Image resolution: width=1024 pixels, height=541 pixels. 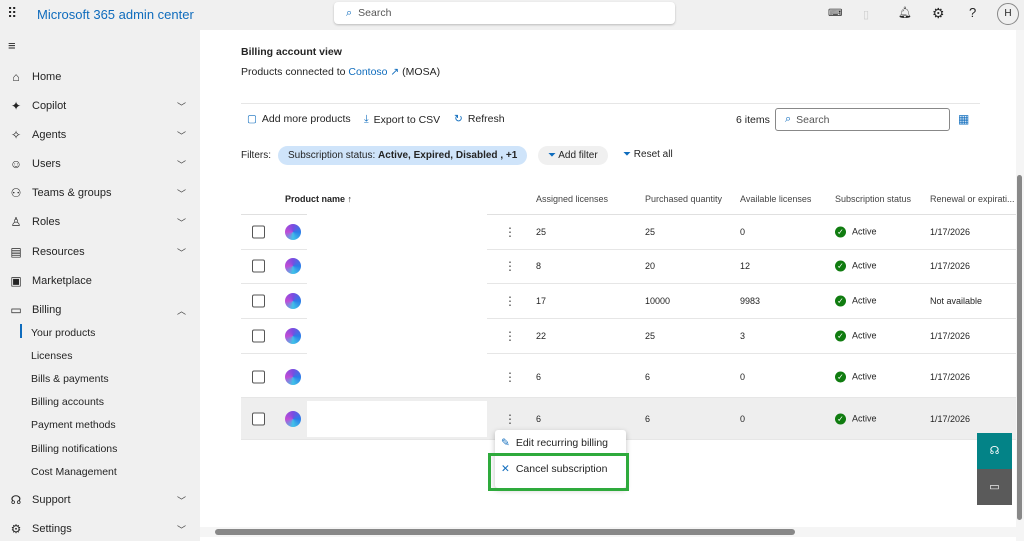 What do you see at coordinates (628, 232) in the screenshot?
I see `table-row: ⋮ 25 25 0 ✓ Active 1/17/2026` at bounding box center [628, 232].